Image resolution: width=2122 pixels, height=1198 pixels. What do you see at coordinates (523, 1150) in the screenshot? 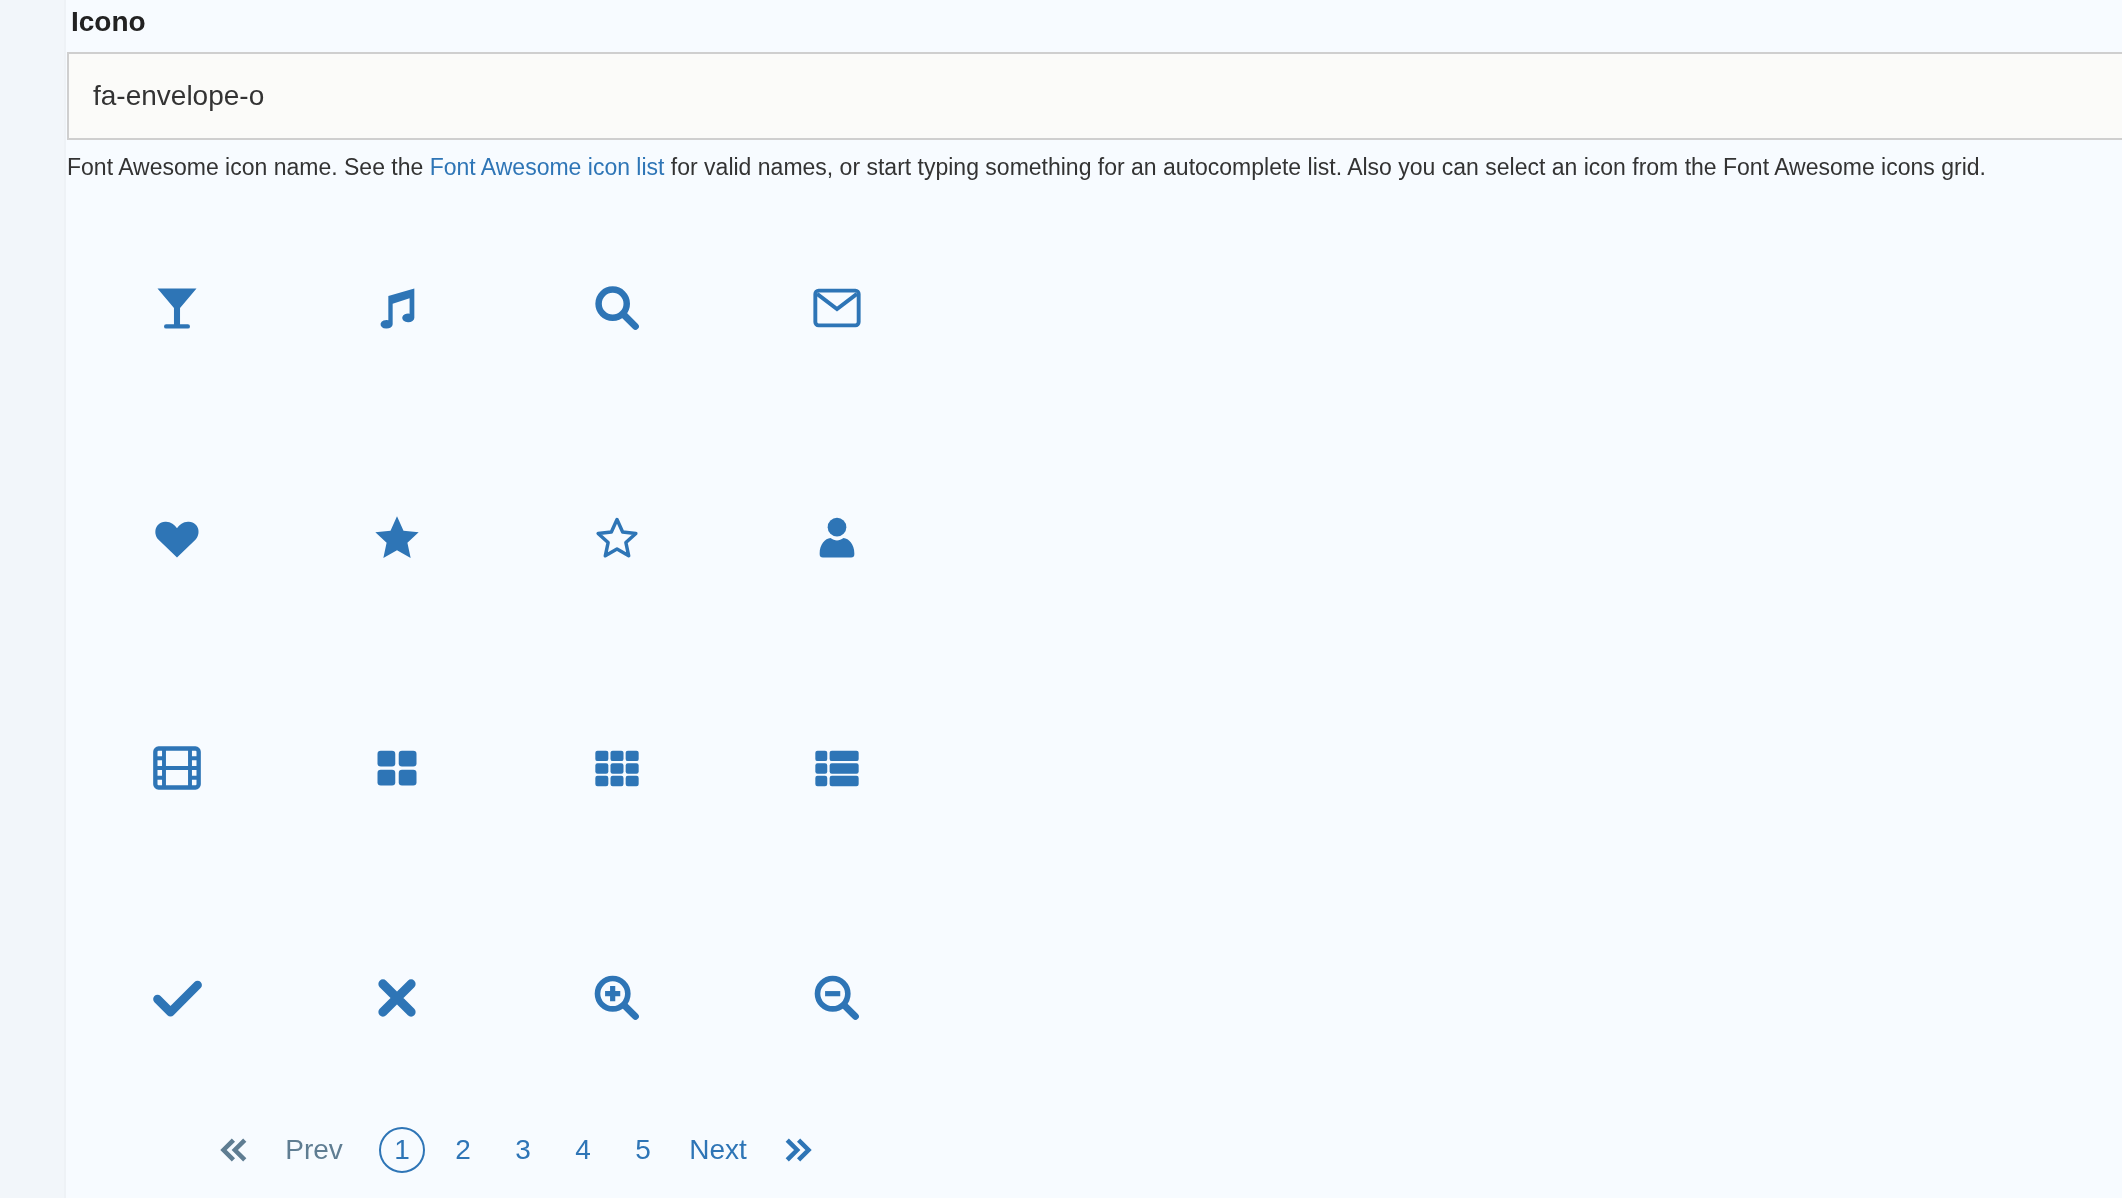
I see `page-link: 3` at bounding box center [523, 1150].